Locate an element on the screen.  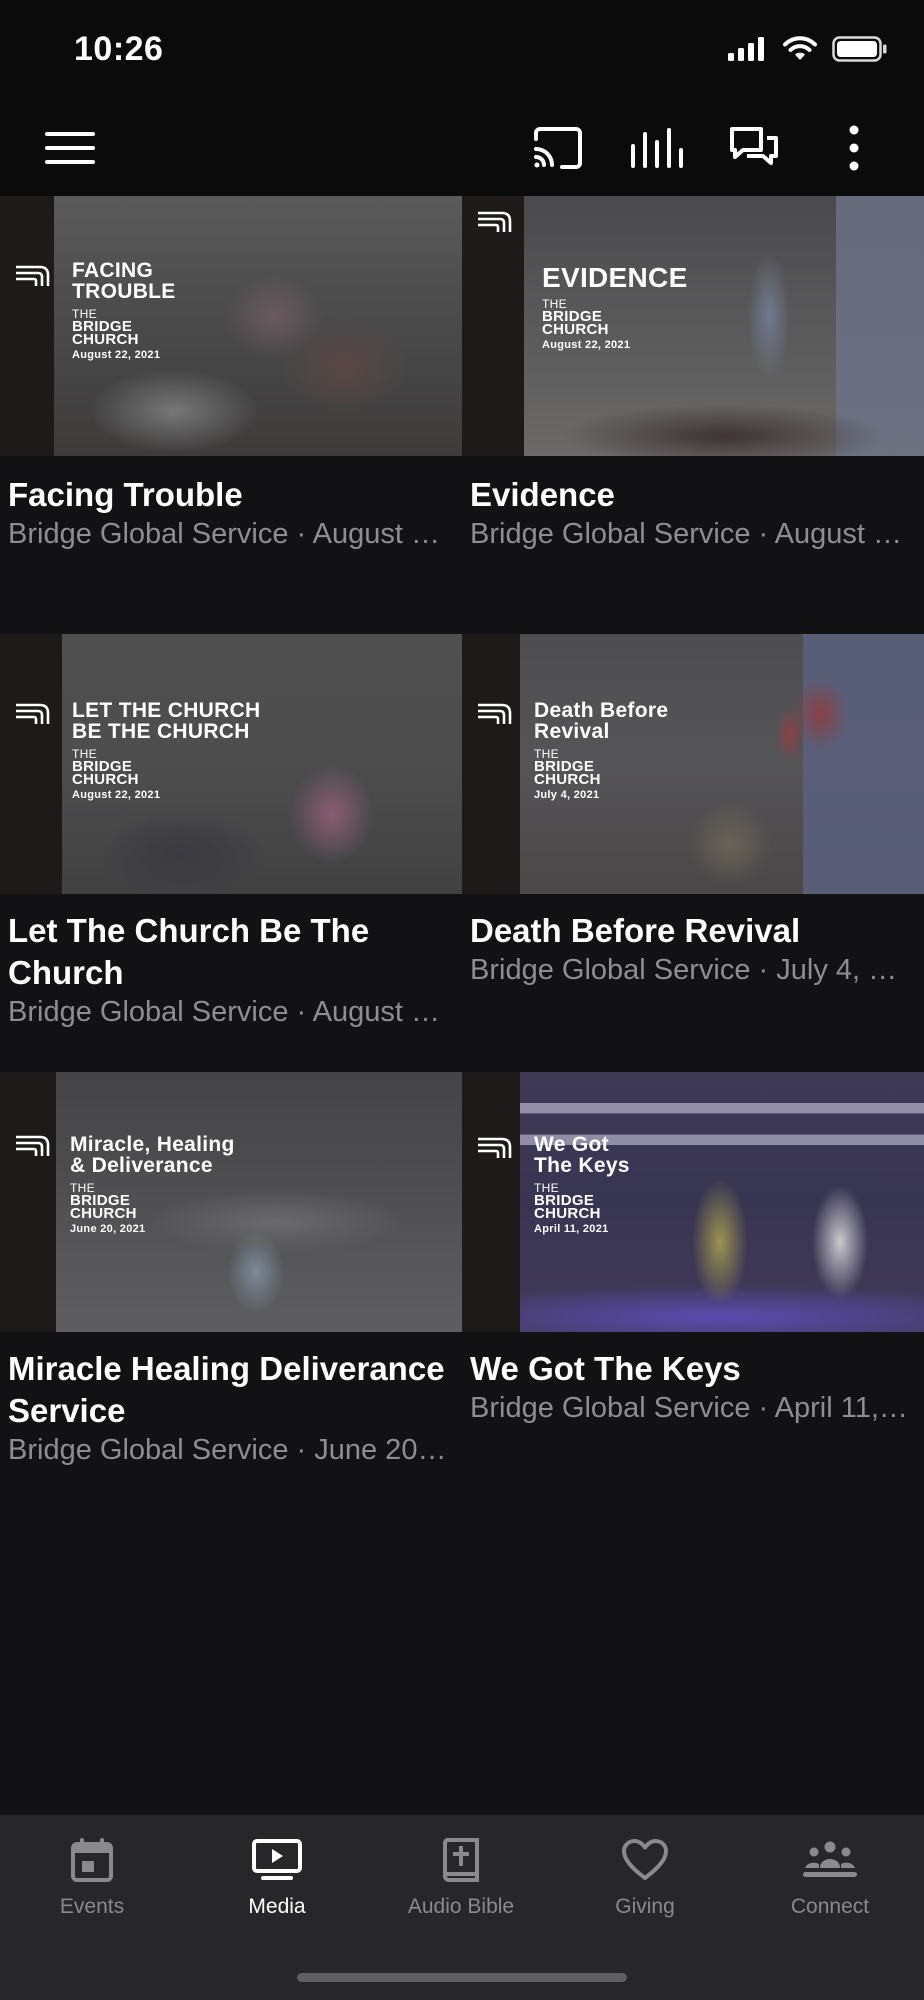
more-vertical-icon is located at coordinates (854, 148).